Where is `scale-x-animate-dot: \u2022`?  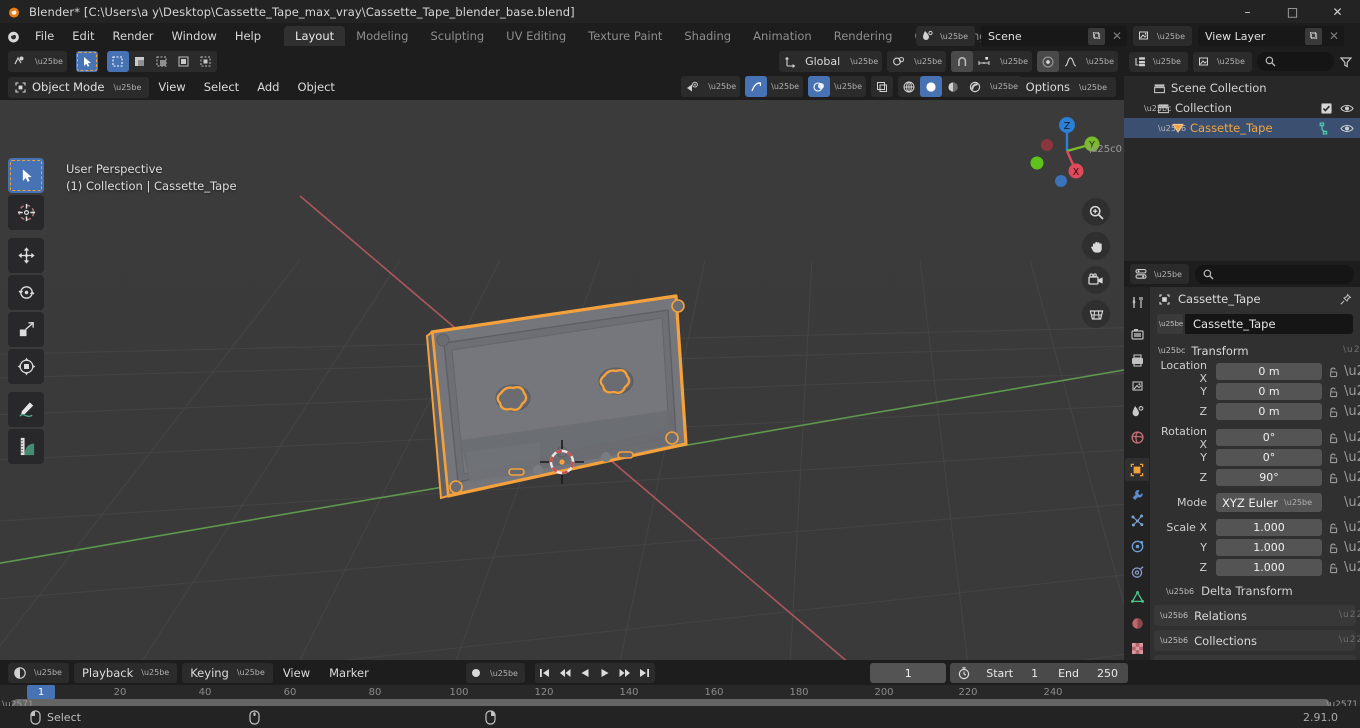
scale-x-animate-dot: \u2022 is located at coordinates (1352, 527).